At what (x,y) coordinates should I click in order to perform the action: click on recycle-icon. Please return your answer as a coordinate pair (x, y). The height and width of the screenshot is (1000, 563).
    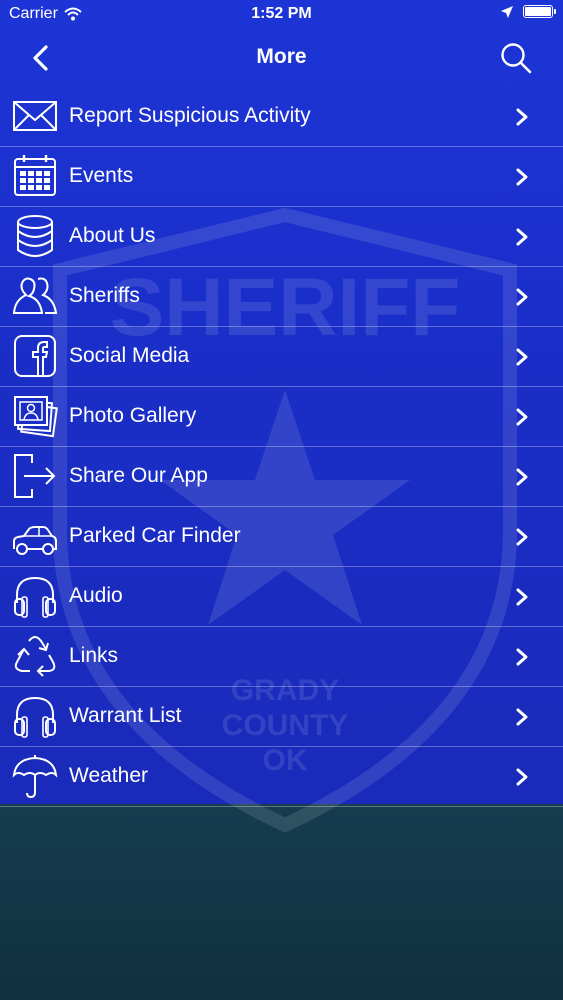
    Looking at the image, I should click on (35, 656).